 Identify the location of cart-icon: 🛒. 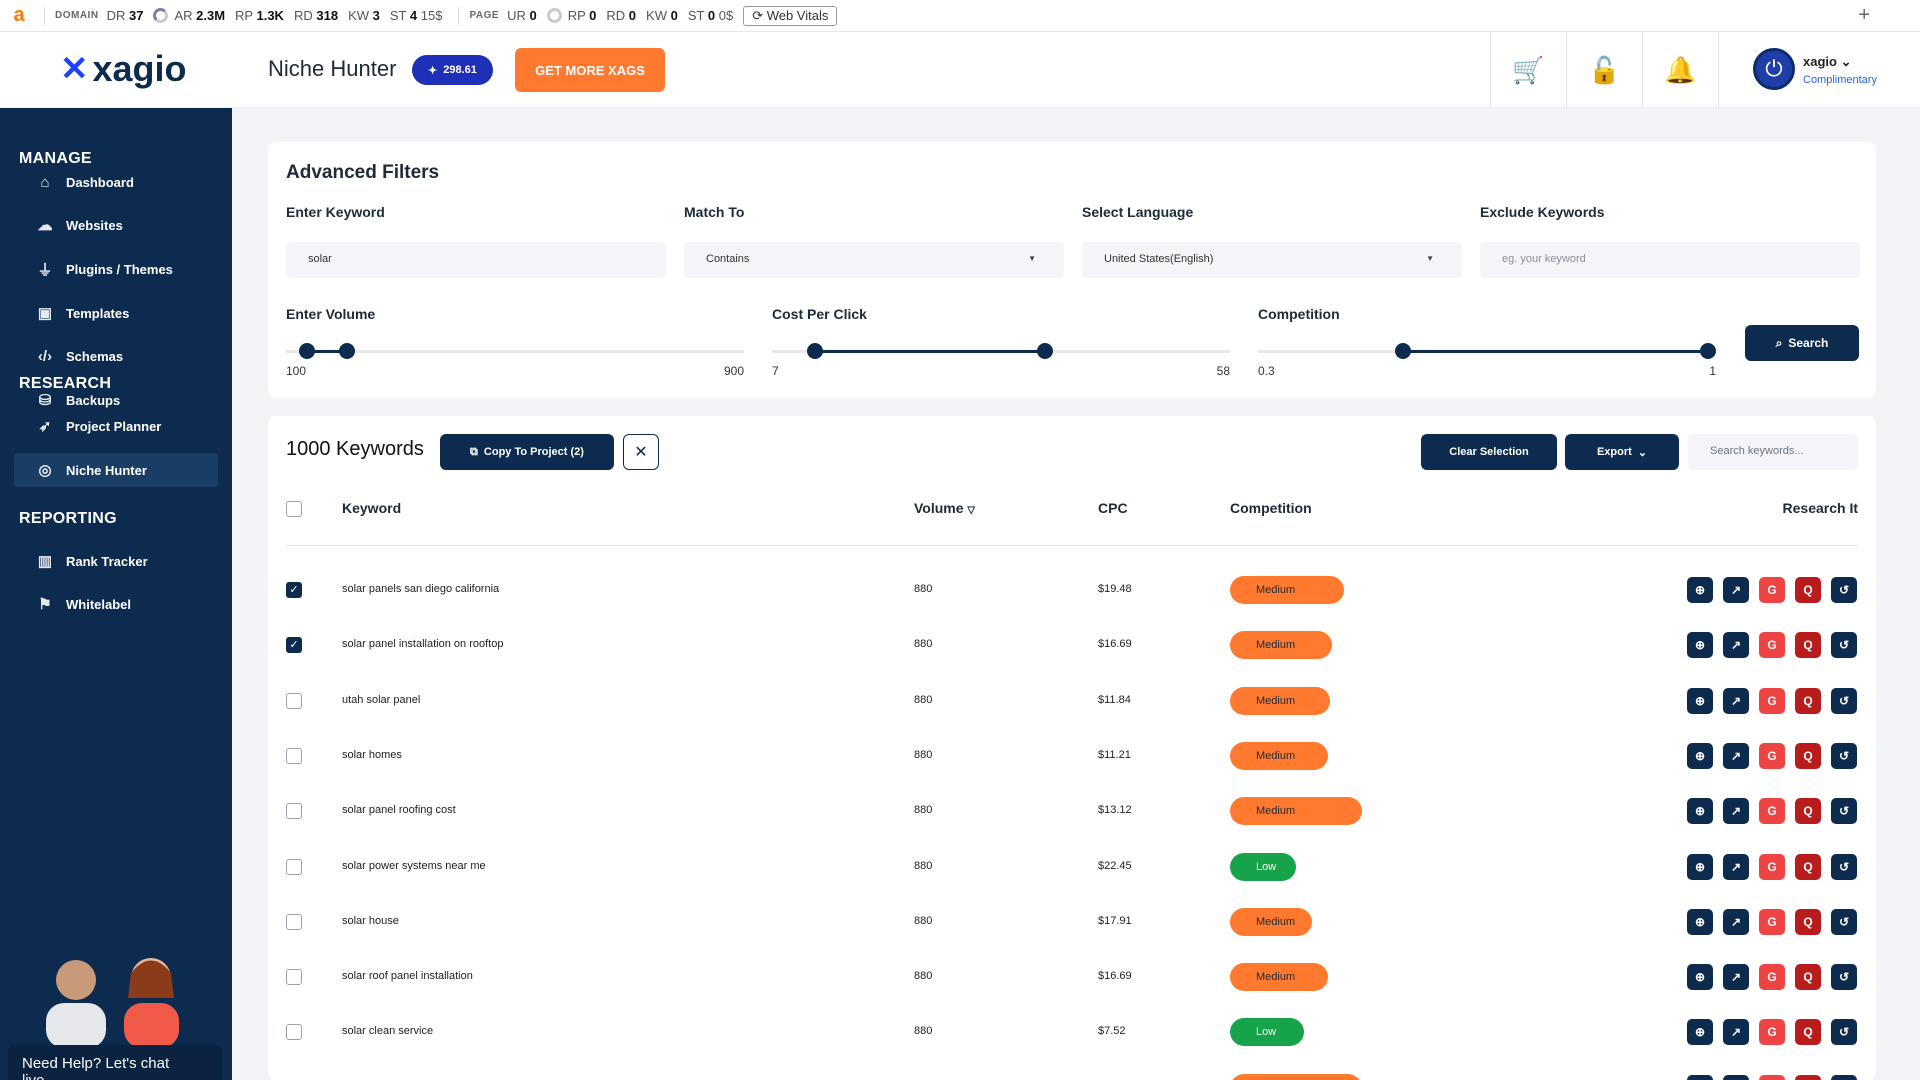
(1528, 70).